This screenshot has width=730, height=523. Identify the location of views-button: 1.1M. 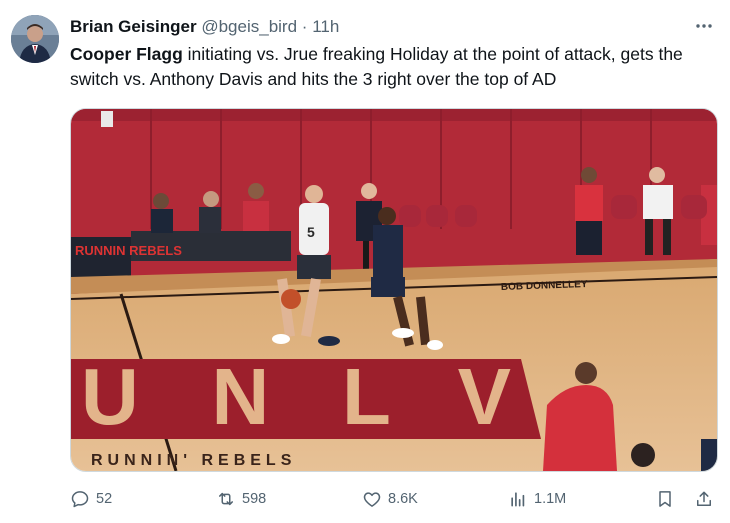
(537, 499).